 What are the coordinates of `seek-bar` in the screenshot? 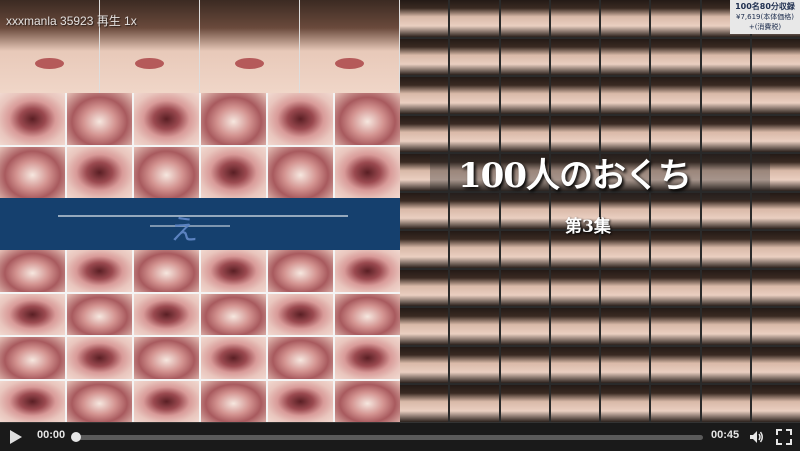 It's located at (388, 437).